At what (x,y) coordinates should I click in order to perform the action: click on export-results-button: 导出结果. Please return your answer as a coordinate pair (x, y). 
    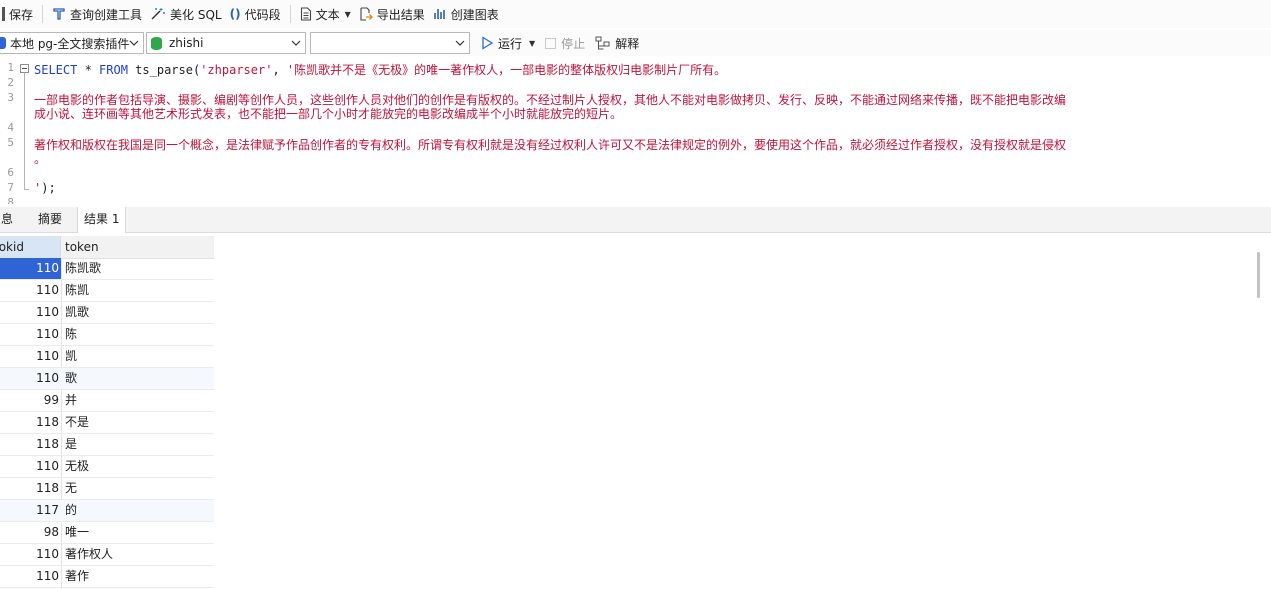
    Looking at the image, I should click on (392, 14).